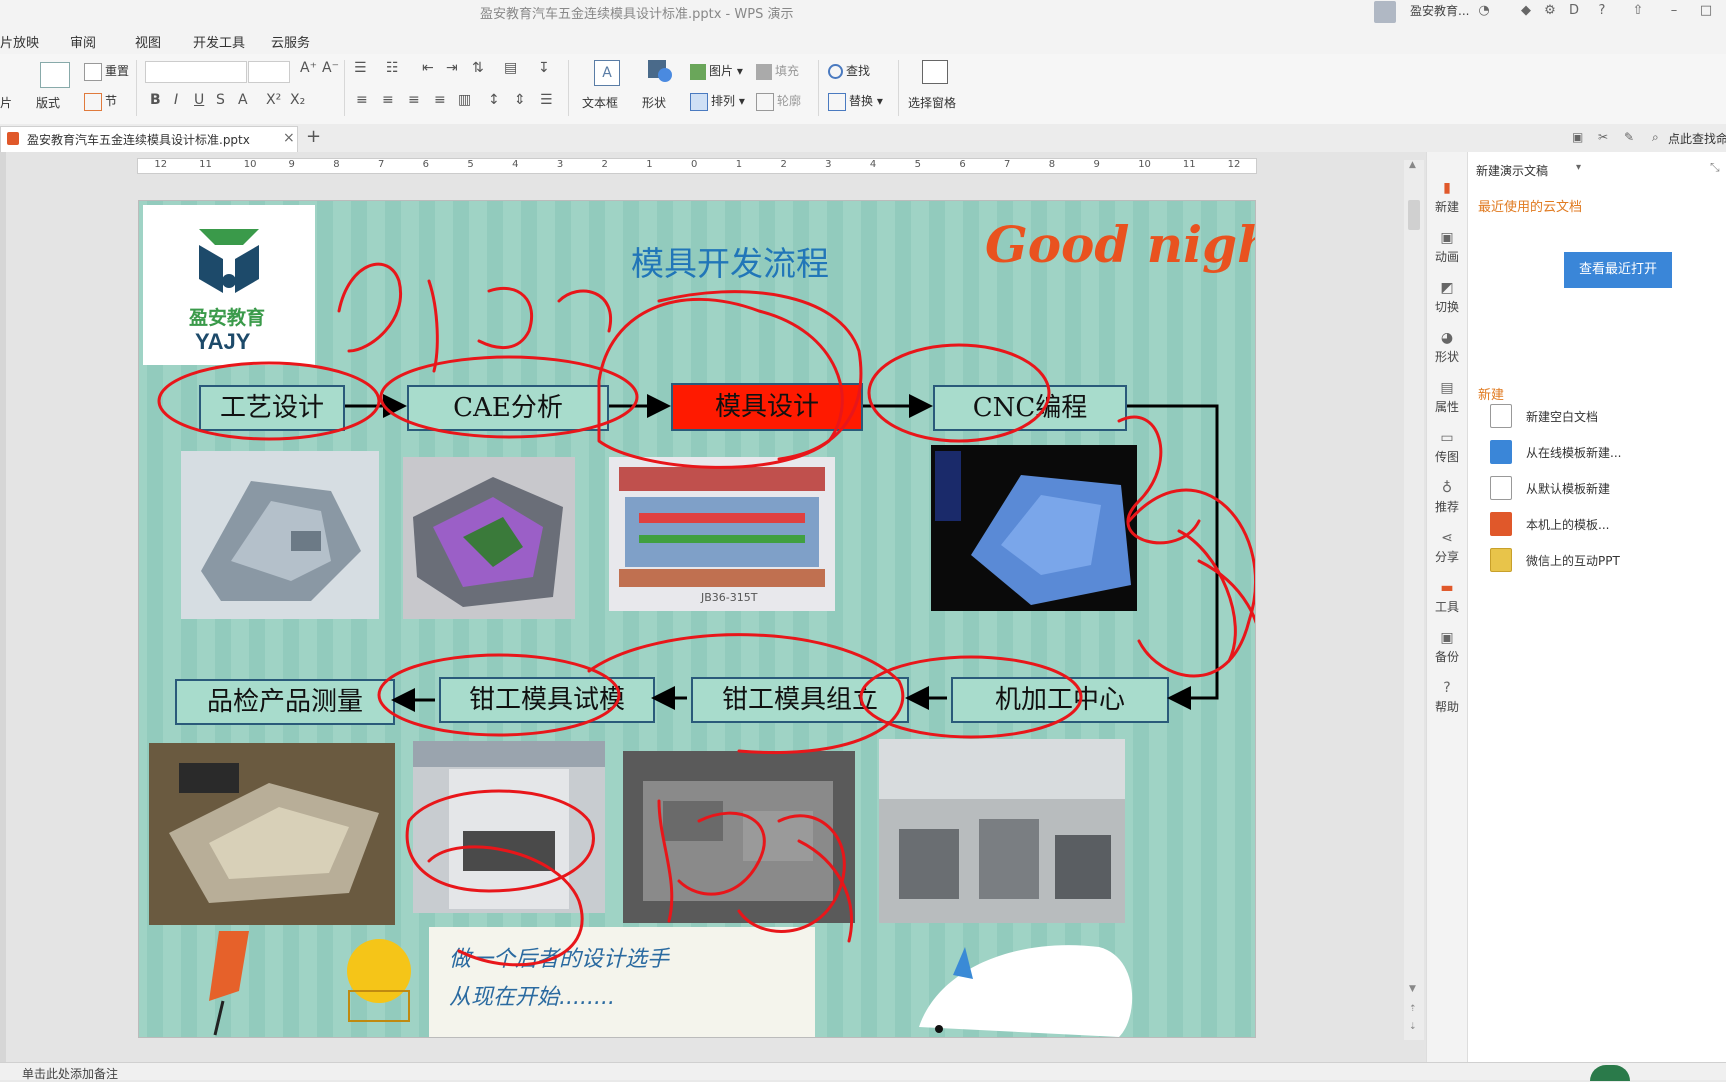 The image size is (1726, 1082). What do you see at coordinates (828, 164) in the screenshot?
I see `ruler-tick-label: 3` at bounding box center [828, 164].